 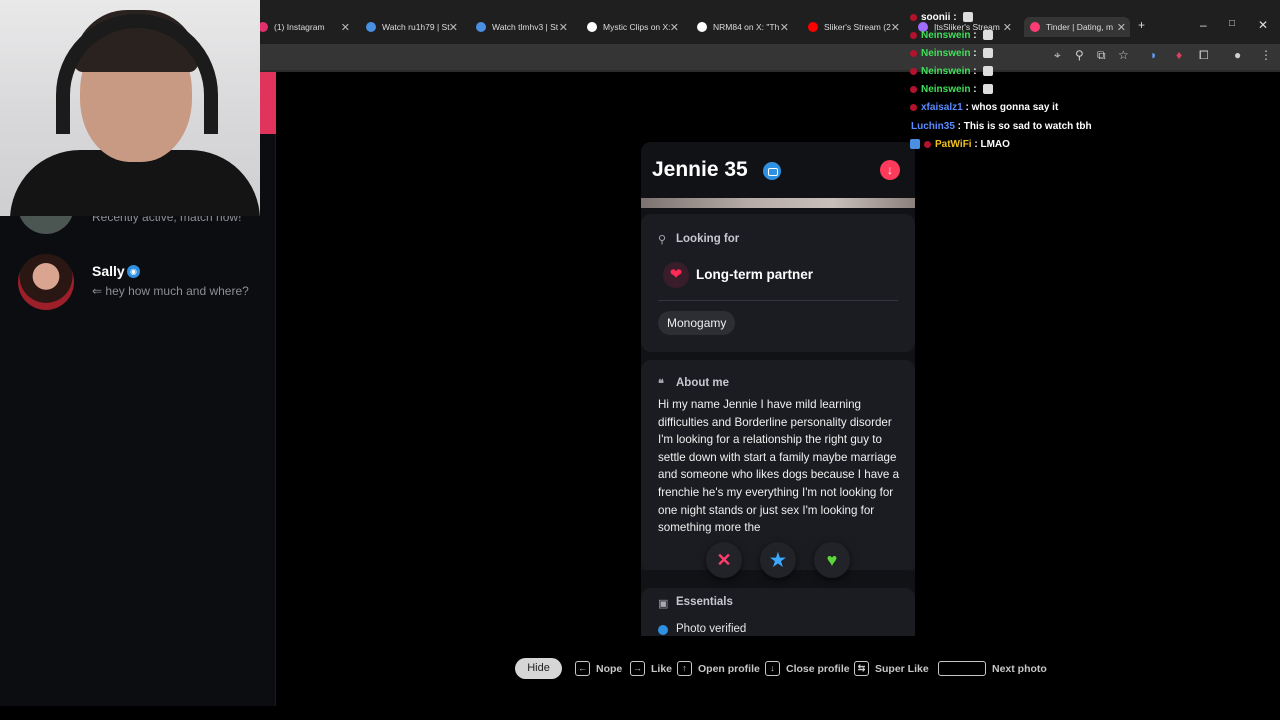 I want to click on location-icon: ⌖, so click(x=1057, y=55).